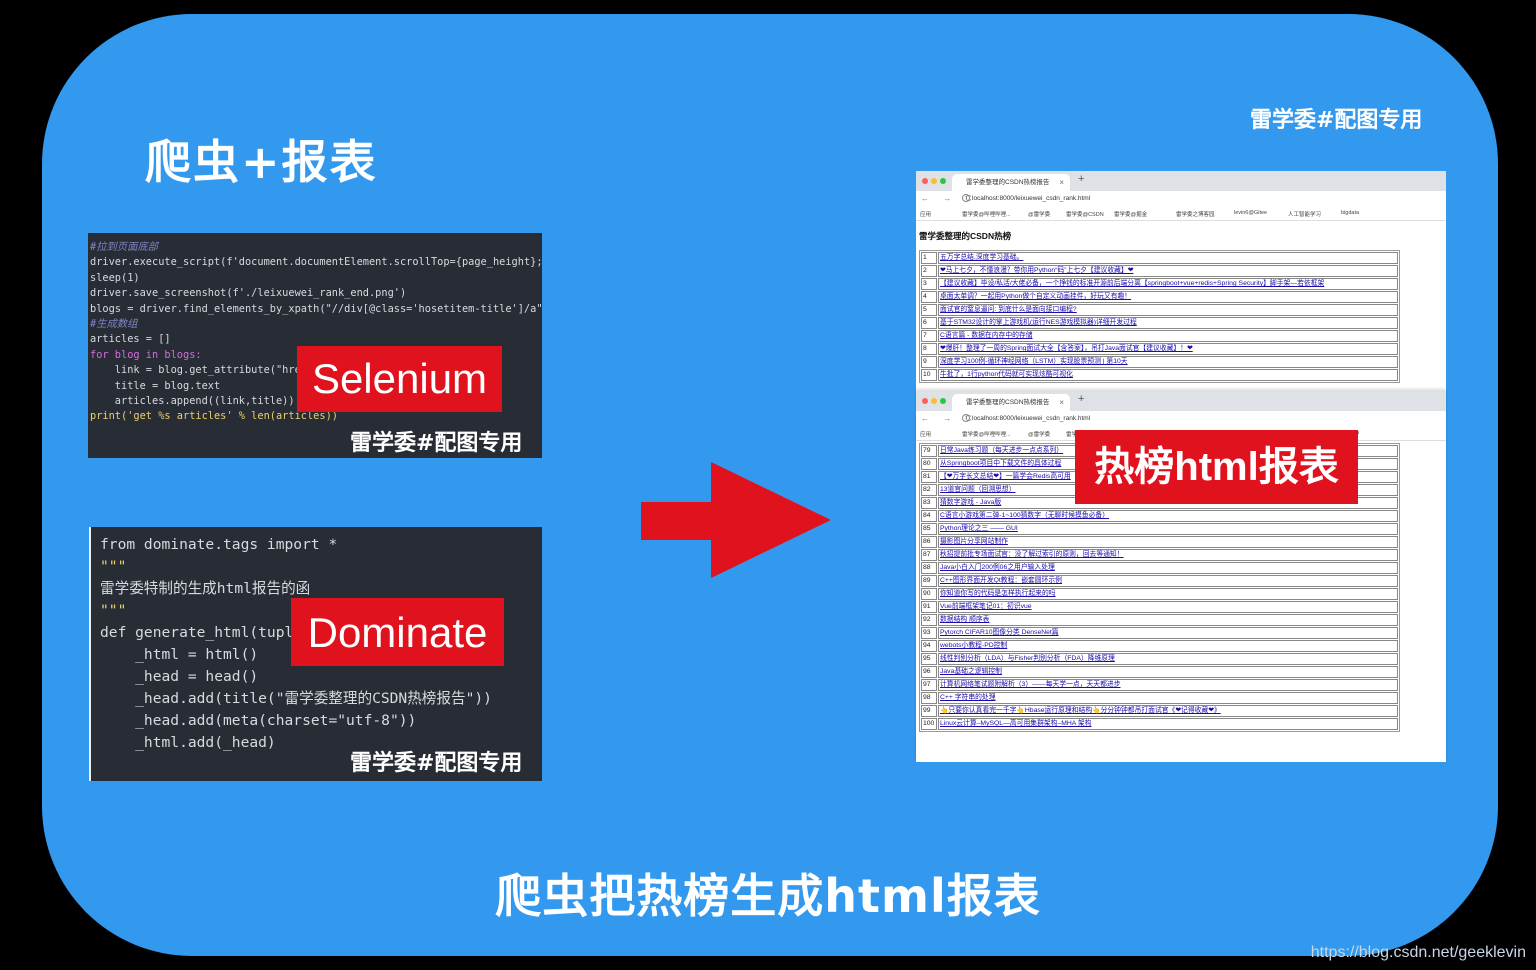 This screenshot has width=1536, height=970. I want to click on article-link: C++ 字符串的处理, so click(1168, 698).